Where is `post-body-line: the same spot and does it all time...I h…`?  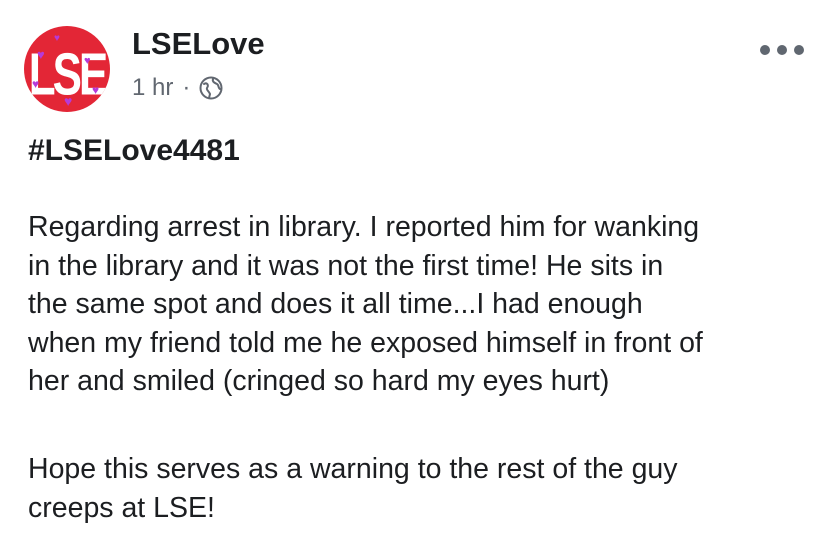 post-body-line: the same spot and does it all time...I h… is located at coordinates (335, 304).